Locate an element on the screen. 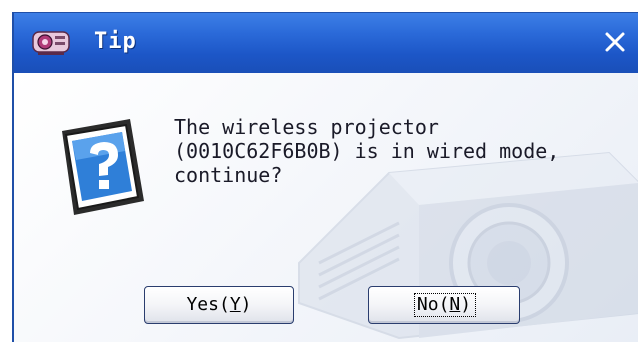 Image resolution: width=638 pixels, height=342 pixels. close-icon is located at coordinates (615, 42).